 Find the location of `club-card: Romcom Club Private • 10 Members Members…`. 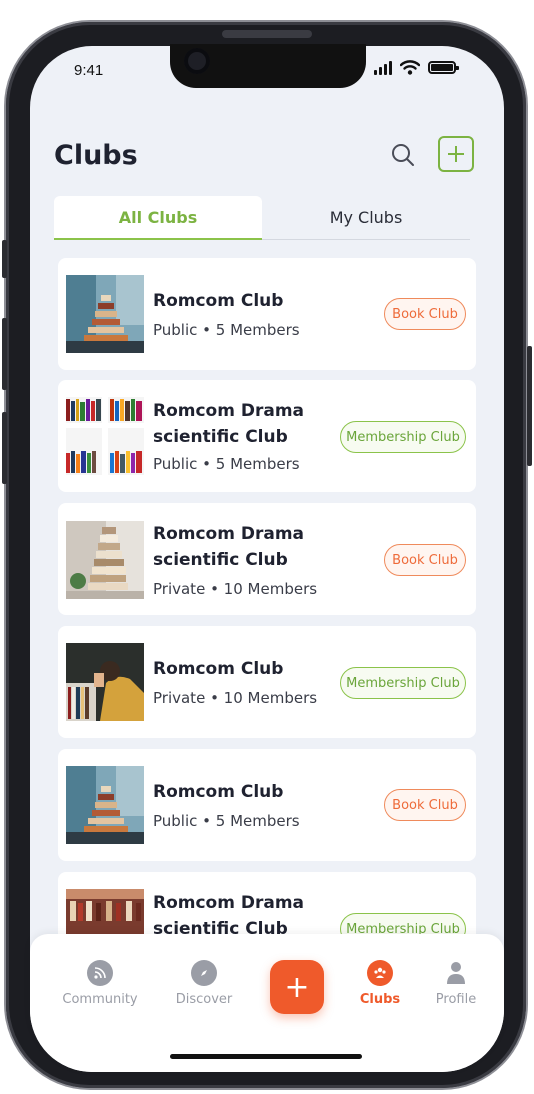

club-card: Romcom Club Private • 10 Members Members… is located at coordinates (267, 682).